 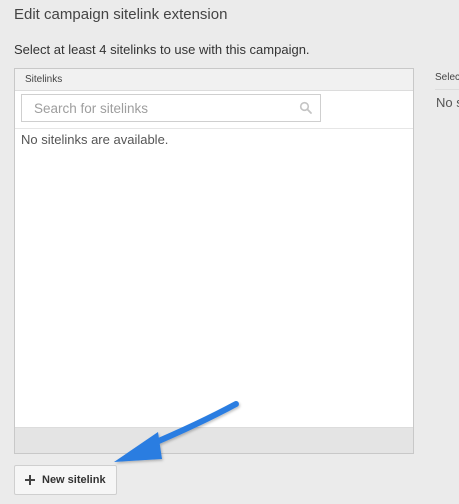 I want to click on selected-empty-message: No s, so click(x=447, y=102).